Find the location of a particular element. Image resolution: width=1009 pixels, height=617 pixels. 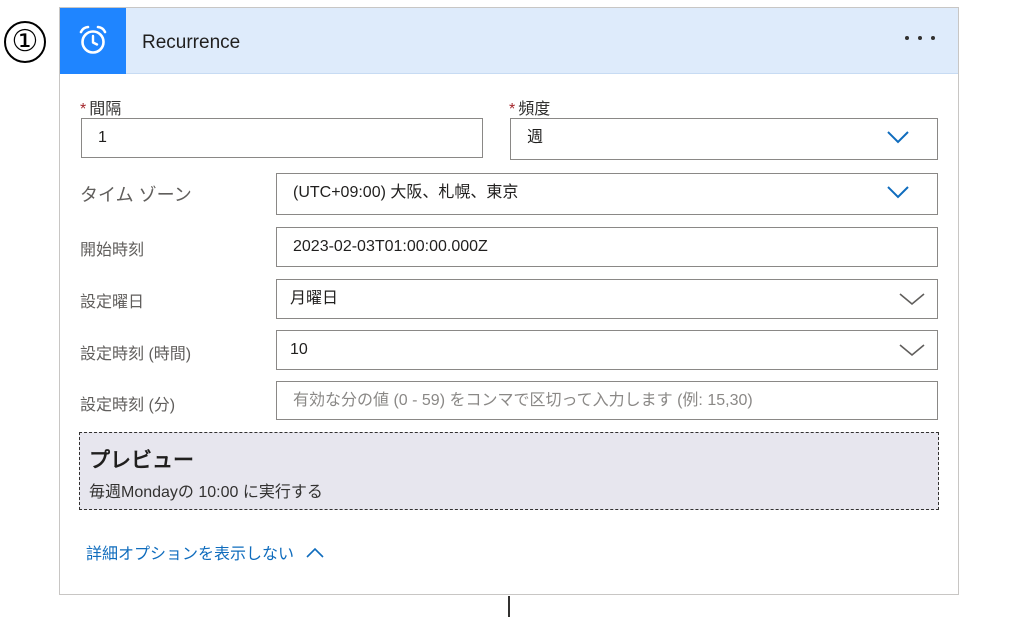

hours-dropdown: 10 is located at coordinates (607, 350).